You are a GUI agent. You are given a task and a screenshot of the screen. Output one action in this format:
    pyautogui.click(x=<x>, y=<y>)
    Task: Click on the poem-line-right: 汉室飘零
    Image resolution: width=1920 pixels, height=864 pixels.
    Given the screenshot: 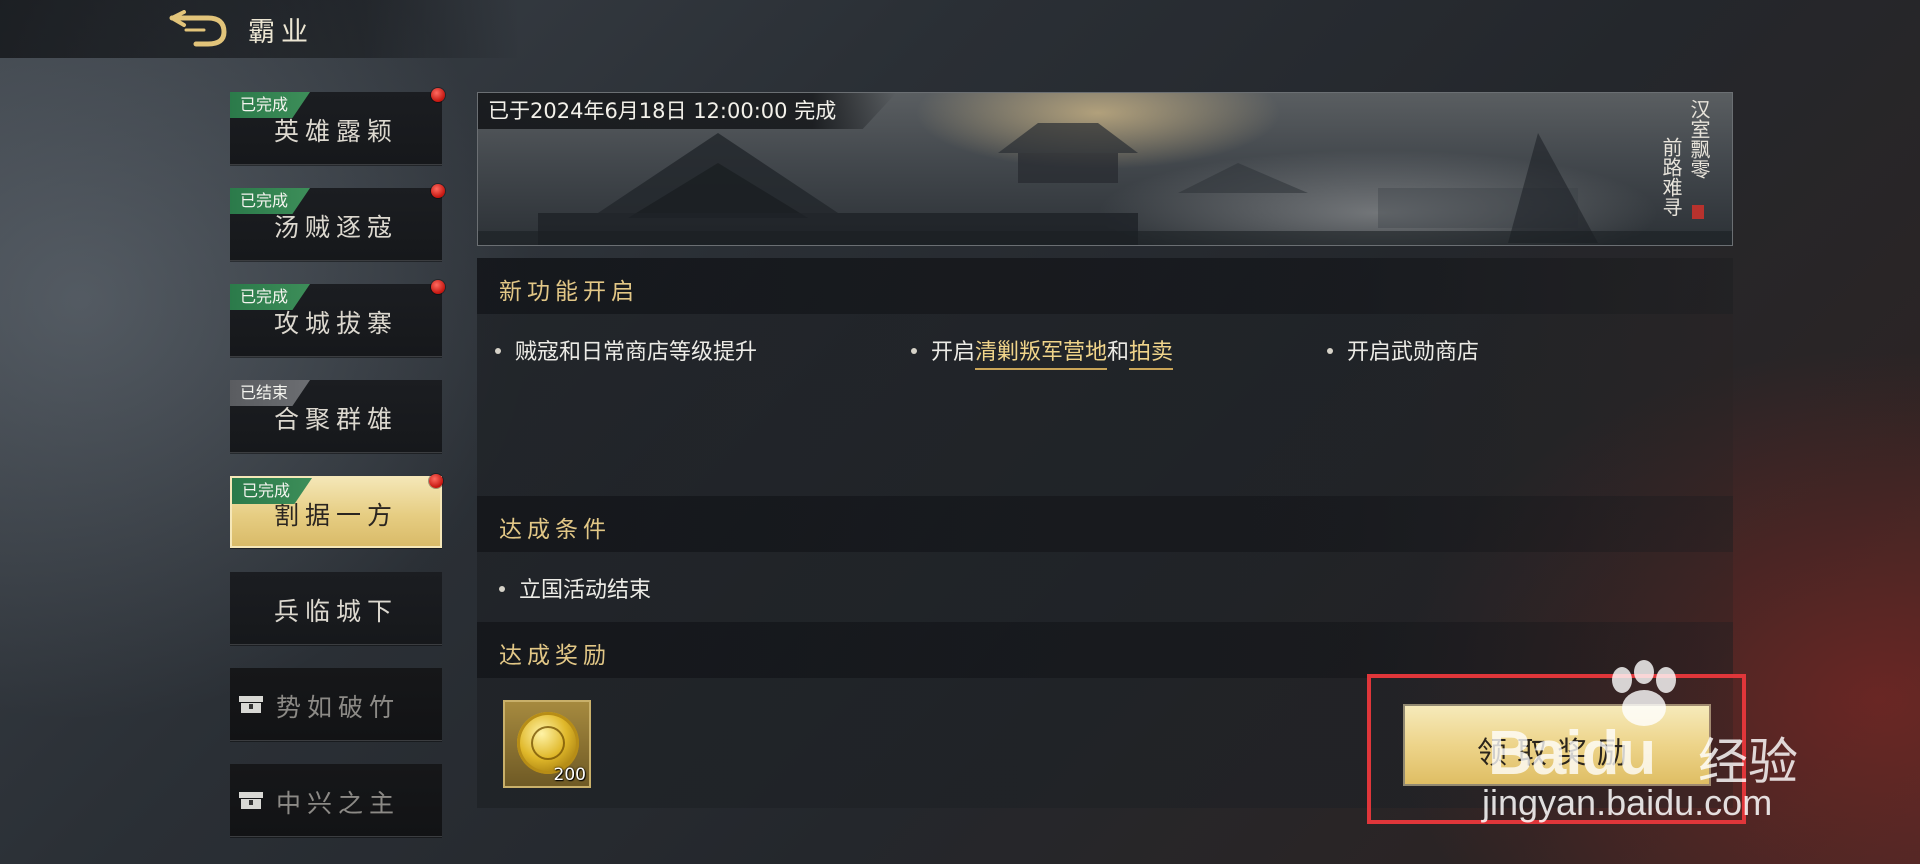 What is the action you would take?
    pyautogui.click(x=1699, y=139)
    